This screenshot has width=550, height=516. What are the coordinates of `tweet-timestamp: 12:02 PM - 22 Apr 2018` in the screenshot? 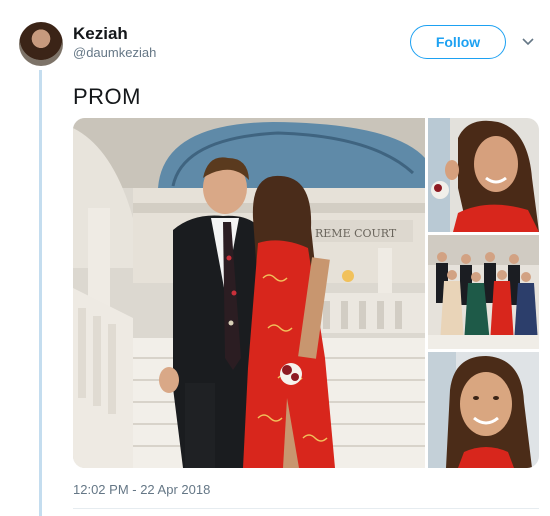 It's located at (141, 489).